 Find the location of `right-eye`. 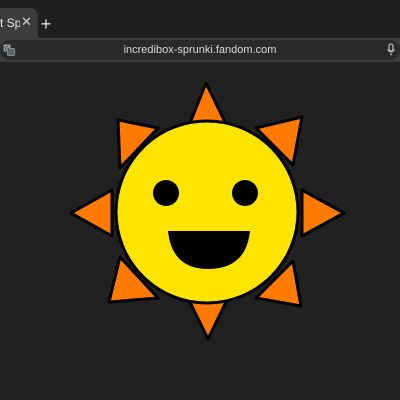

right-eye is located at coordinates (245, 193).